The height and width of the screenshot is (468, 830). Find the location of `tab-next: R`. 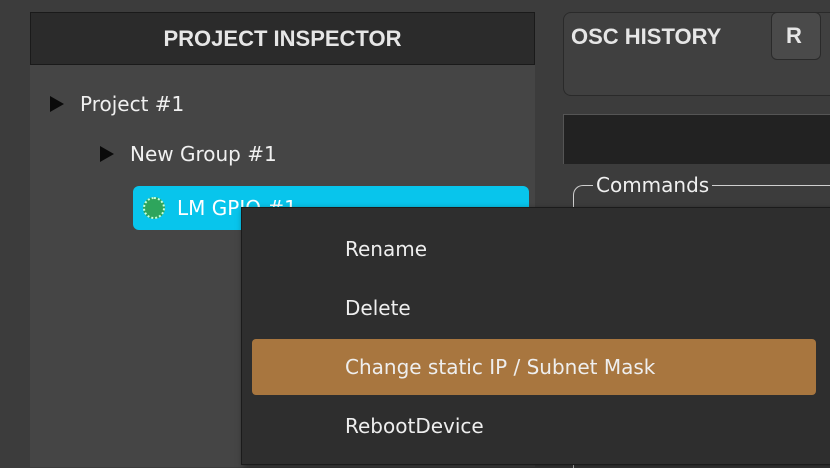

tab-next: R is located at coordinates (796, 36).